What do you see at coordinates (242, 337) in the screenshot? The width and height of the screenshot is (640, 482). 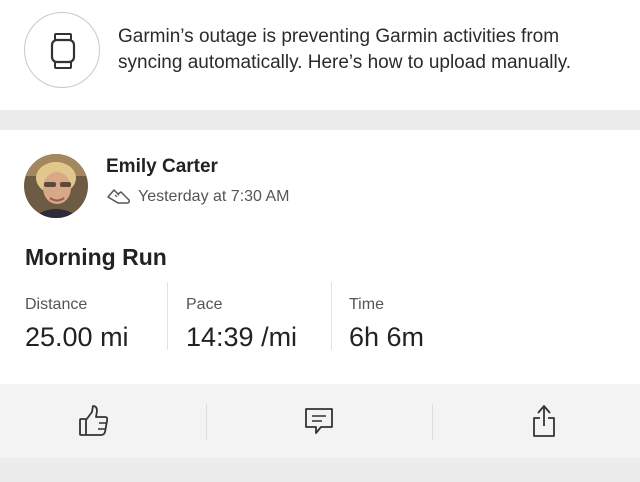 I see `stat-value: 14:39 /mi` at bounding box center [242, 337].